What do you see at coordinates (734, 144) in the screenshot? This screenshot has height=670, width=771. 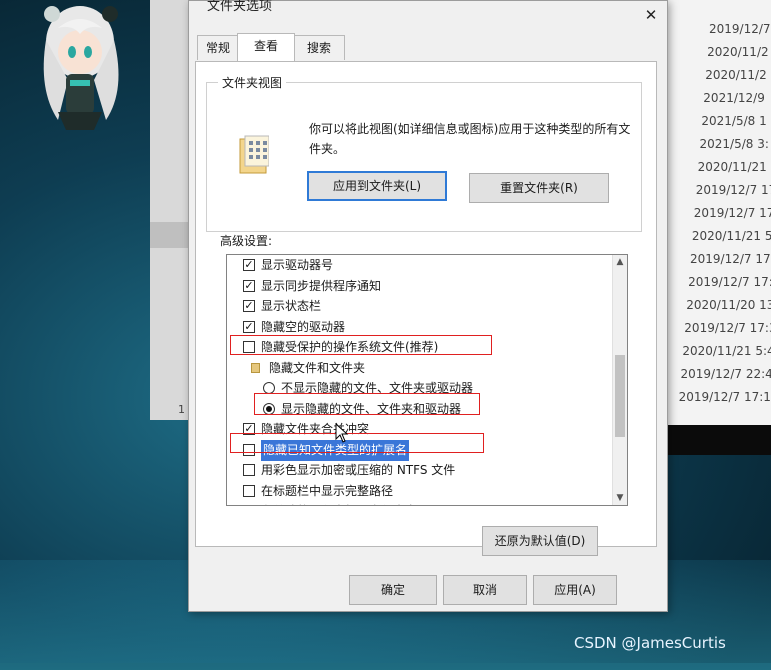 I see `background-date: 2021/5/8 3:` at bounding box center [734, 144].